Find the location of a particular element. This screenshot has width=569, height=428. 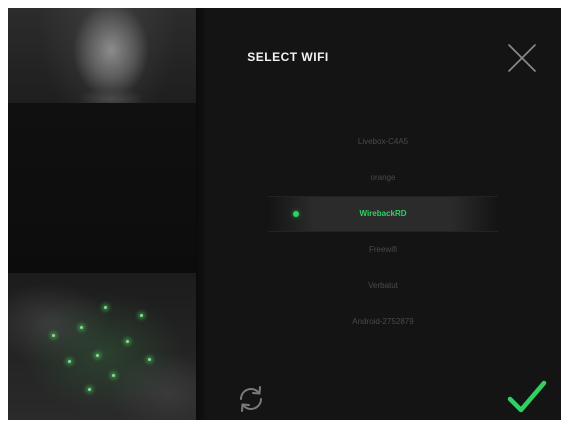

close-icon is located at coordinates (522, 58).